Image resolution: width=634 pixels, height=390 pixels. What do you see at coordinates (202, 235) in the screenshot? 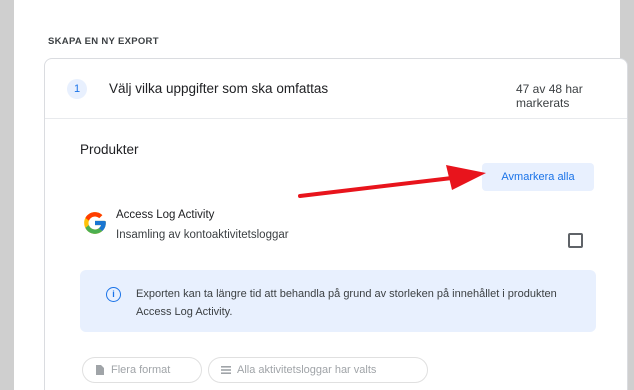
I see `product-description: Insamling av kontoaktivitetsloggar` at bounding box center [202, 235].